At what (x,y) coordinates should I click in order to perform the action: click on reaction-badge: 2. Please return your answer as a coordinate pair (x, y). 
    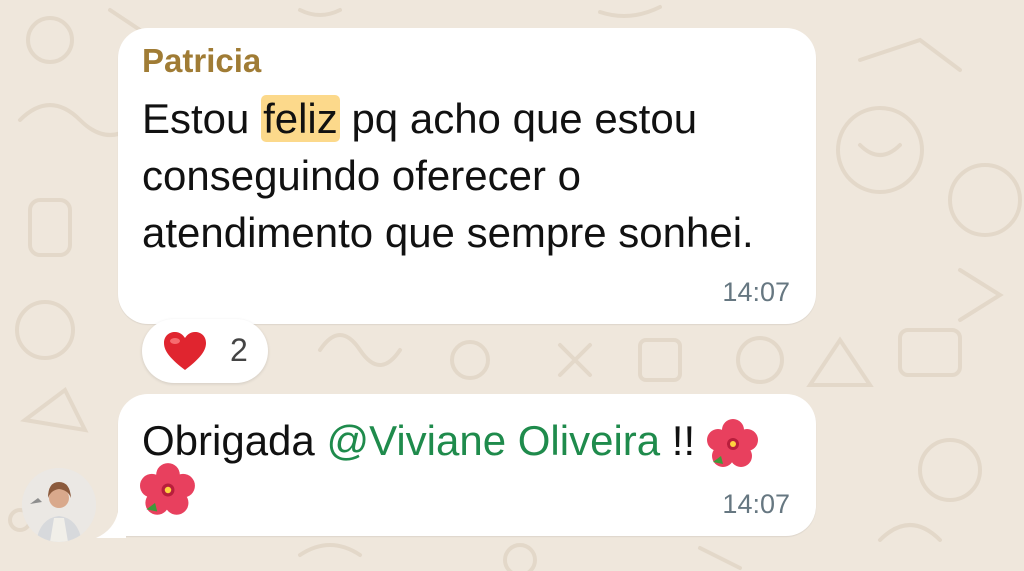
    Looking at the image, I should click on (205, 351).